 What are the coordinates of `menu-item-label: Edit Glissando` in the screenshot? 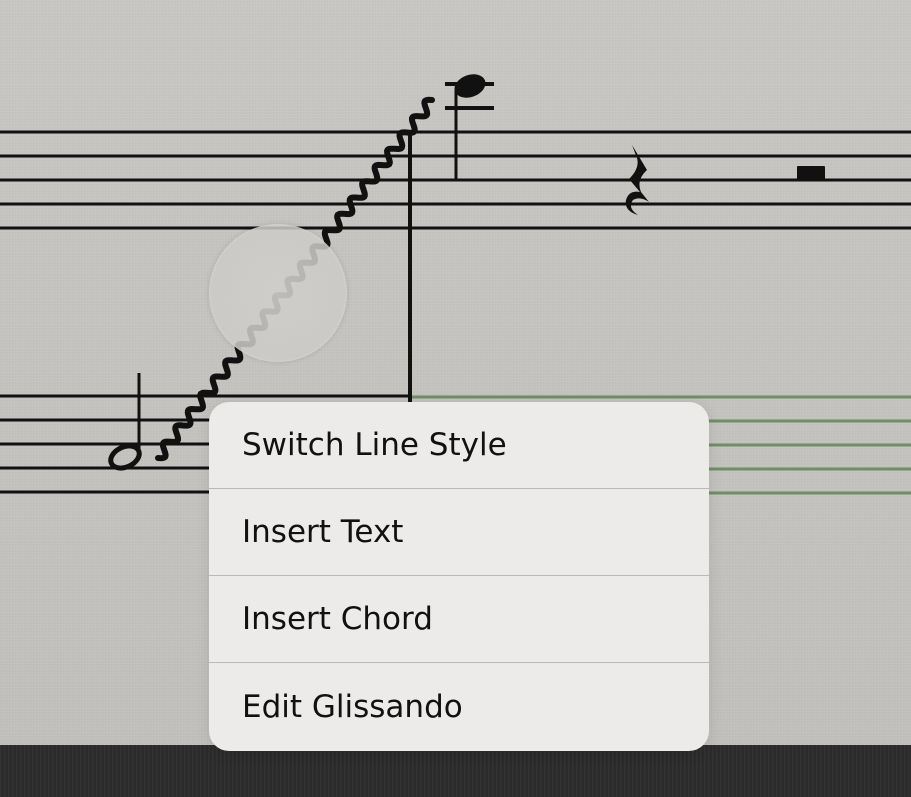 It's located at (352, 707).